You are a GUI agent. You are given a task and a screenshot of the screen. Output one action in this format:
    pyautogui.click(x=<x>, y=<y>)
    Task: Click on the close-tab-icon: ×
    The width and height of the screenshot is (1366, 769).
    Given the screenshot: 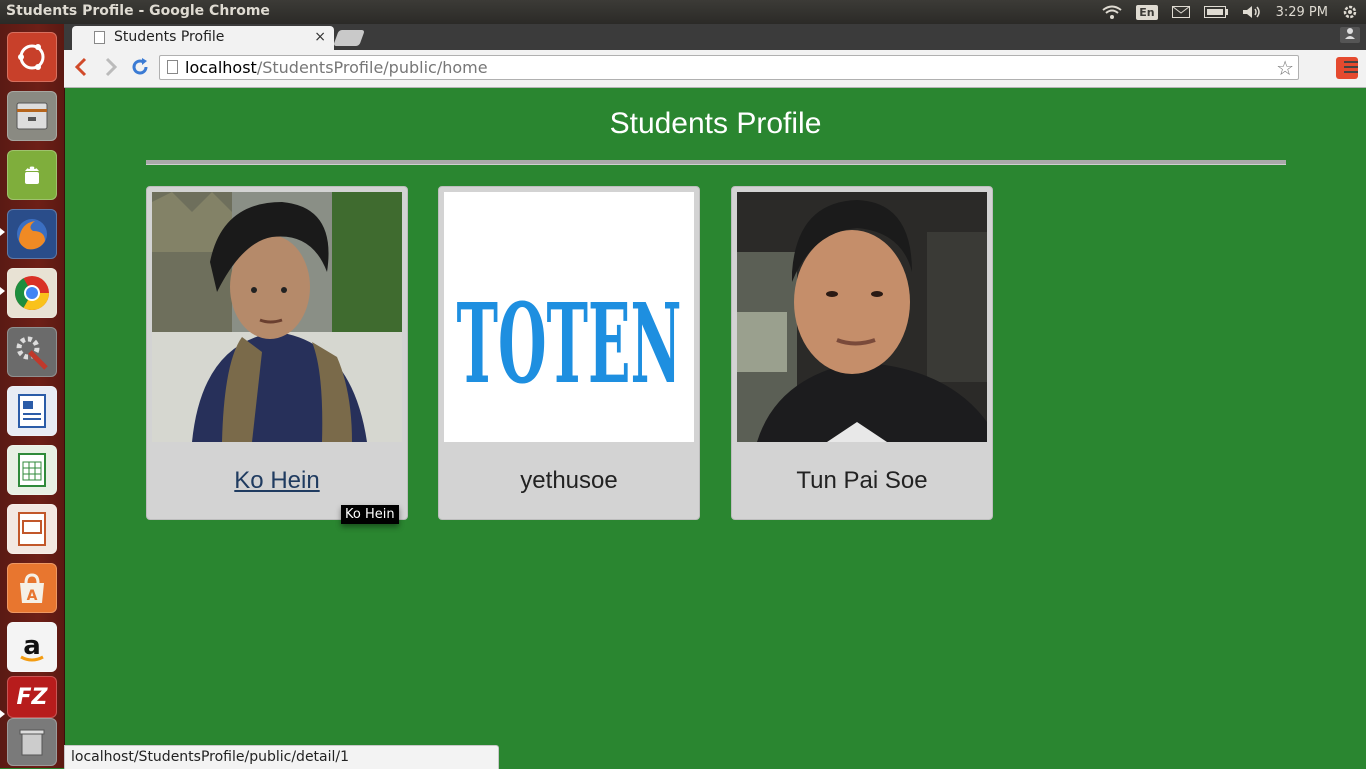 What is the action you would take?
    pyautogui.click(x=320, y=37)
    